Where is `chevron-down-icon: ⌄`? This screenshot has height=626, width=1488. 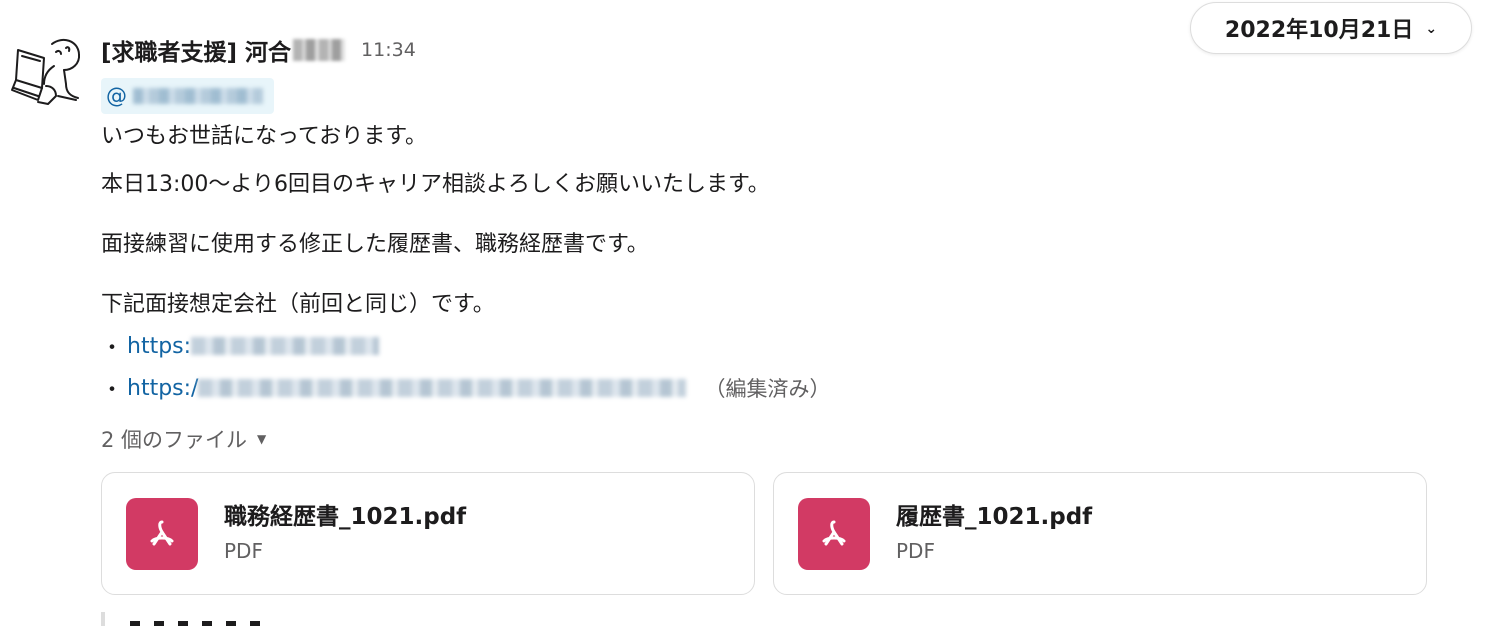 chevron-down-icon: ⌄ is located at coordinates (1431, 29).